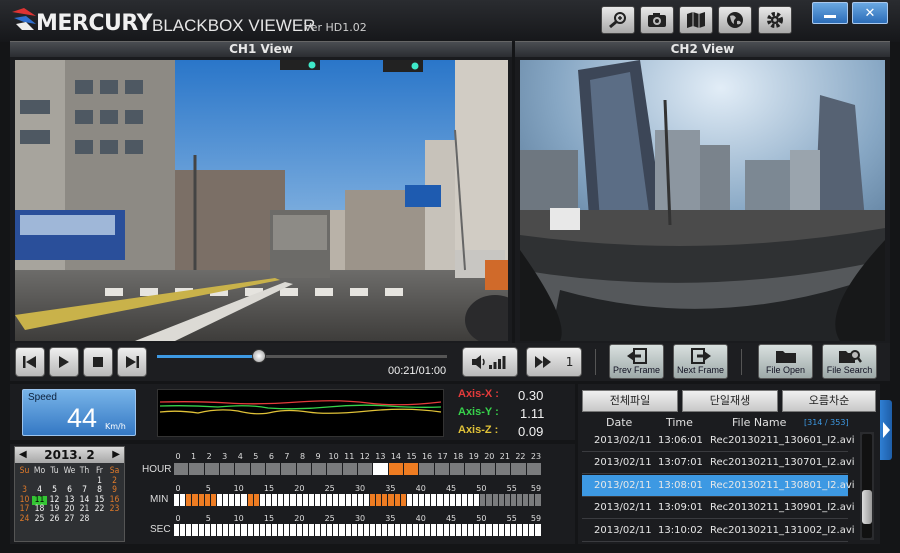 The height and width of the screenshot is (553, 900). What do you see at coordinates (24, 471) in the screenshot?
I see `weekday-label: Su` at bounding box center [24, 471].